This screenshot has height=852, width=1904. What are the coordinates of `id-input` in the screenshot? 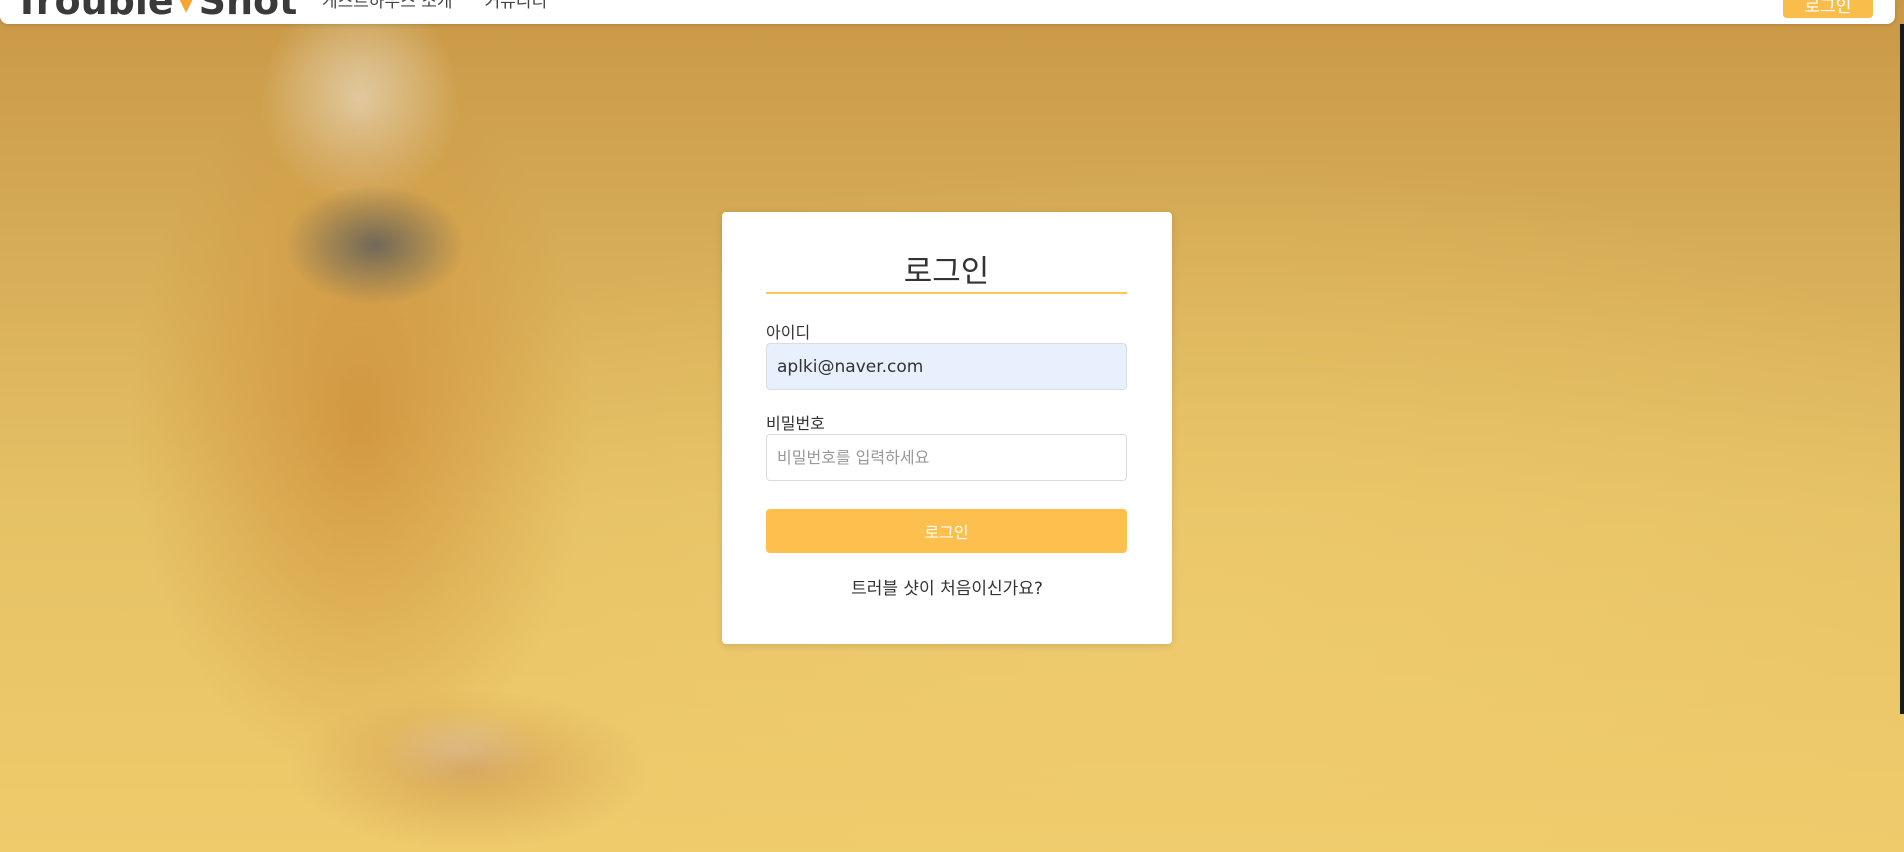 It's located at (946, 366).